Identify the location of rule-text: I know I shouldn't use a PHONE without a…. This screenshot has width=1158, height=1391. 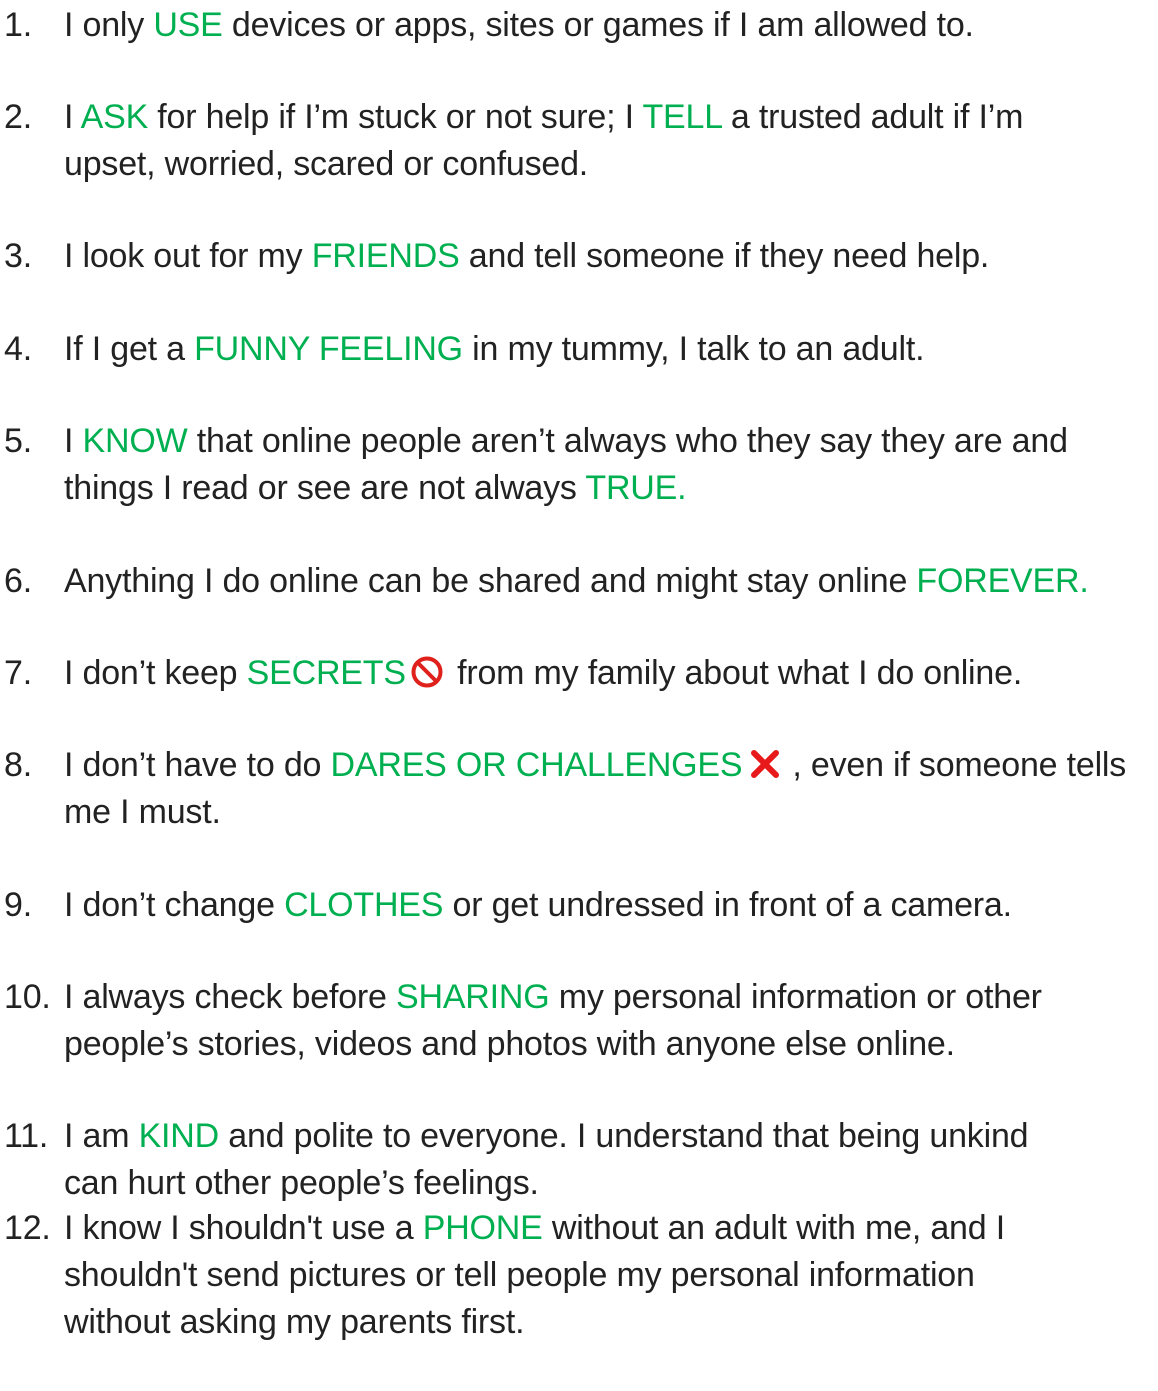
(609, 1275).